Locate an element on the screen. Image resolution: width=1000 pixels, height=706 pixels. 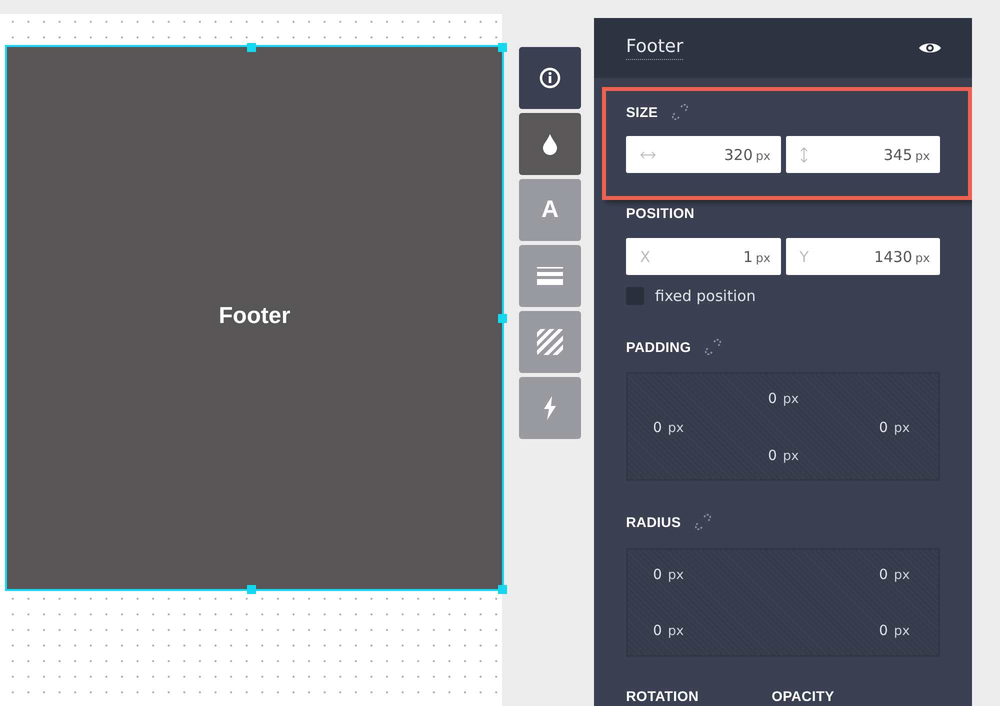
width-arrows-icon is located at coordinates (648, 154).